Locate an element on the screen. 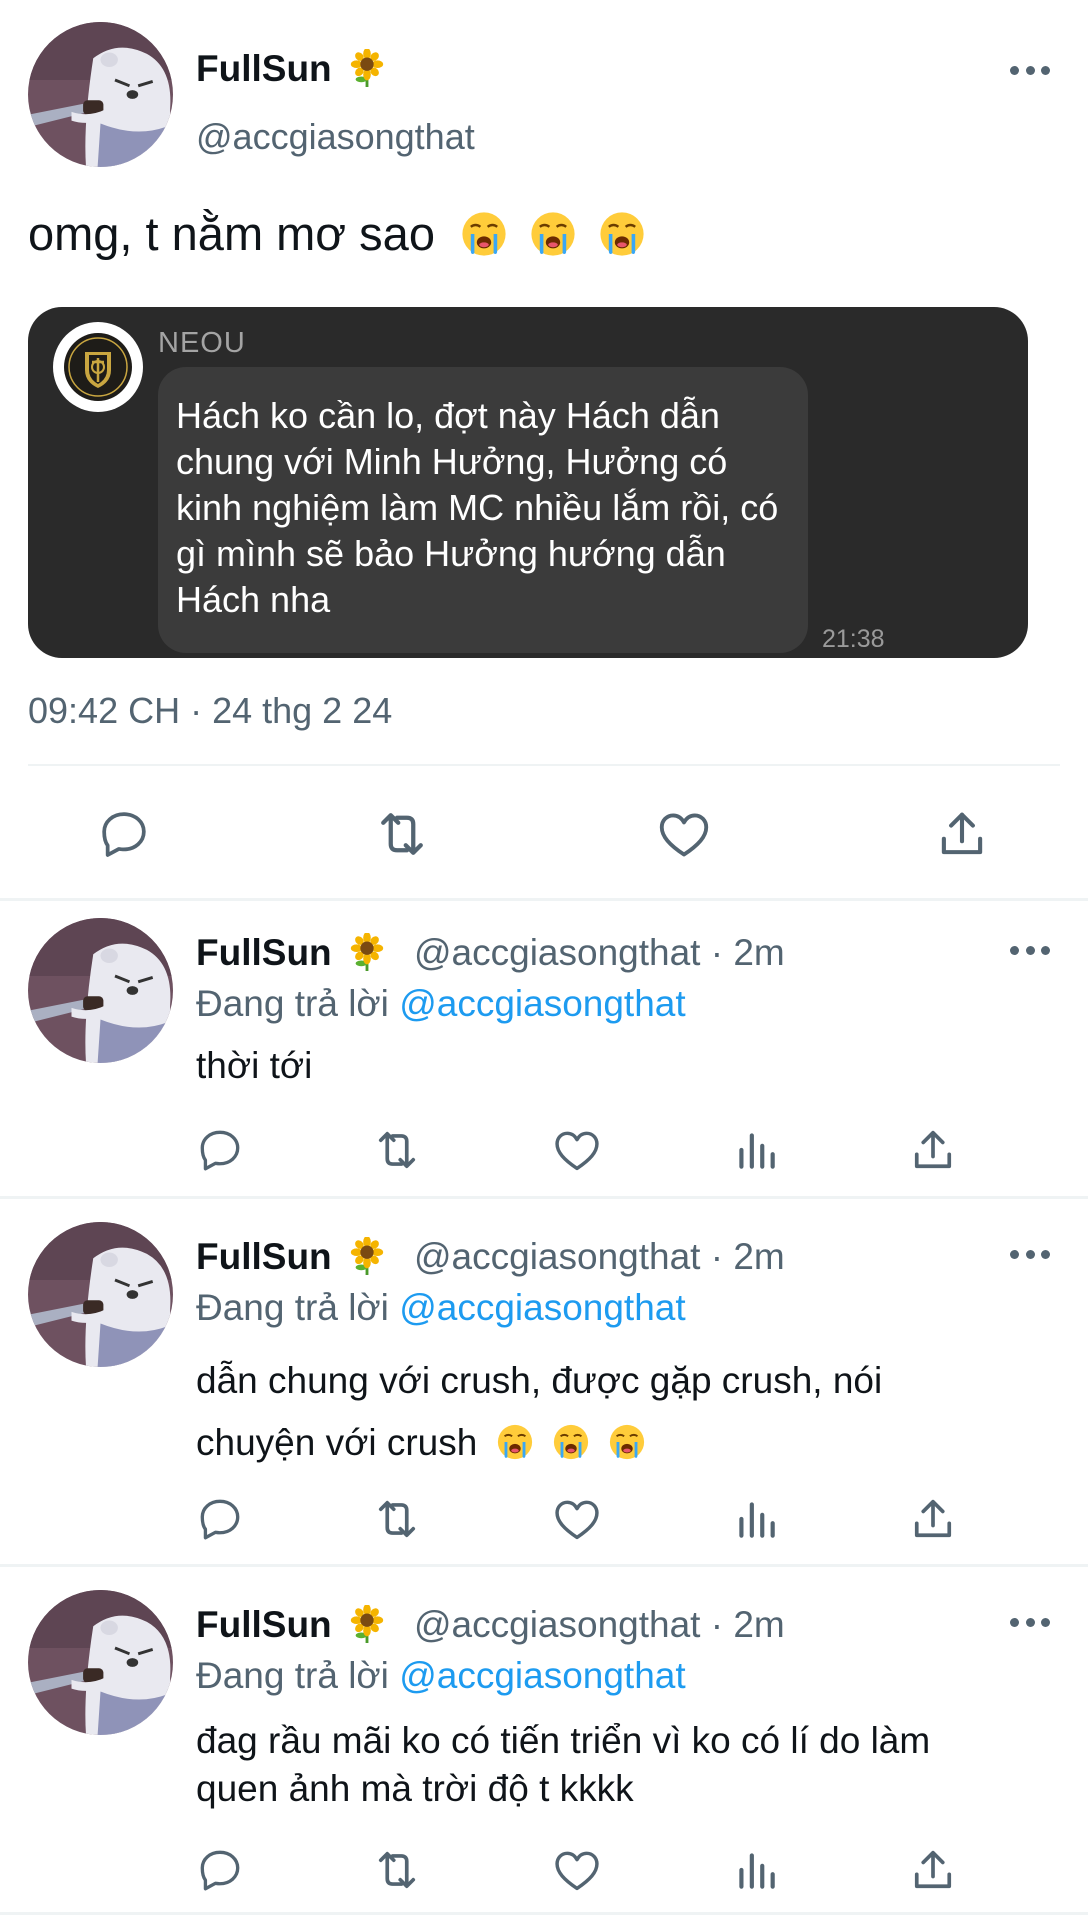 The height and width of the screenshot is (1920, 1088). school-logo-icon is located at coordinates (98, 367).